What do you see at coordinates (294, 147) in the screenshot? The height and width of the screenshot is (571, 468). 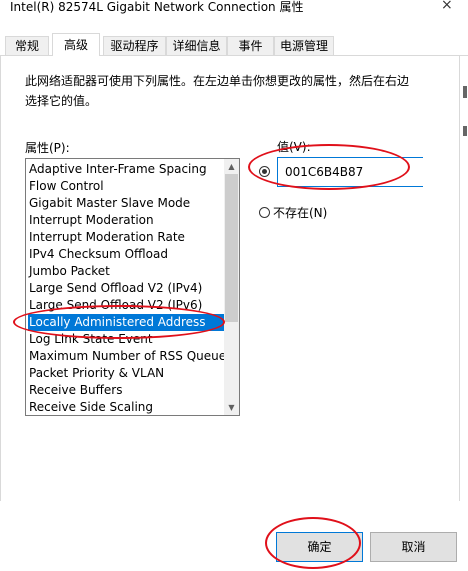 I see `value-label: 值(V):` at bounding box center [294, 147].